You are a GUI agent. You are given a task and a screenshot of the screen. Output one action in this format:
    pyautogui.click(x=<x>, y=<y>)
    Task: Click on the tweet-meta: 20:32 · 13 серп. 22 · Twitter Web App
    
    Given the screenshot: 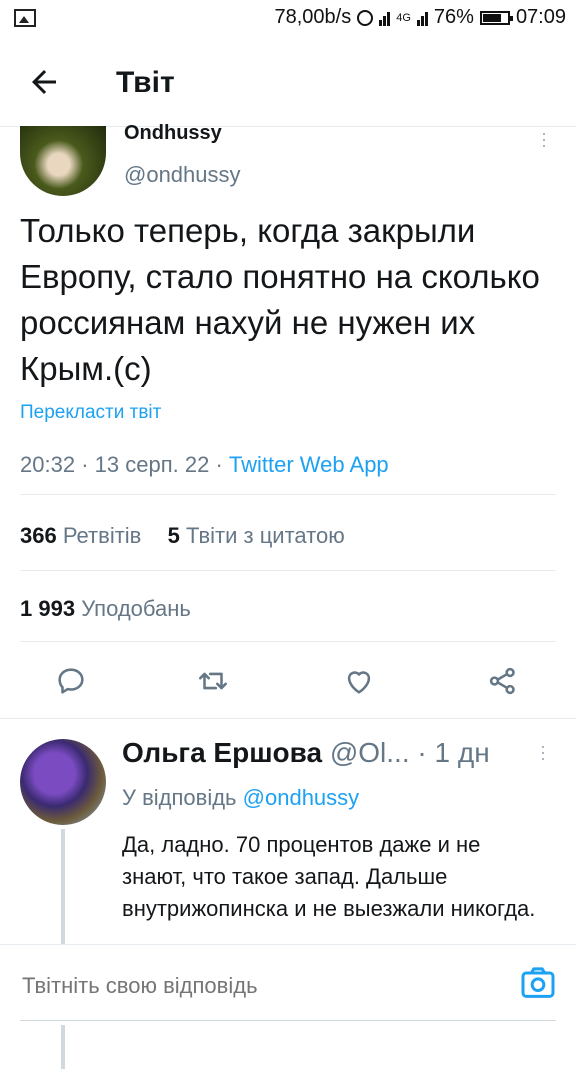 What is the action you would take?
    pyautogui.click(x=204, y=465)
    